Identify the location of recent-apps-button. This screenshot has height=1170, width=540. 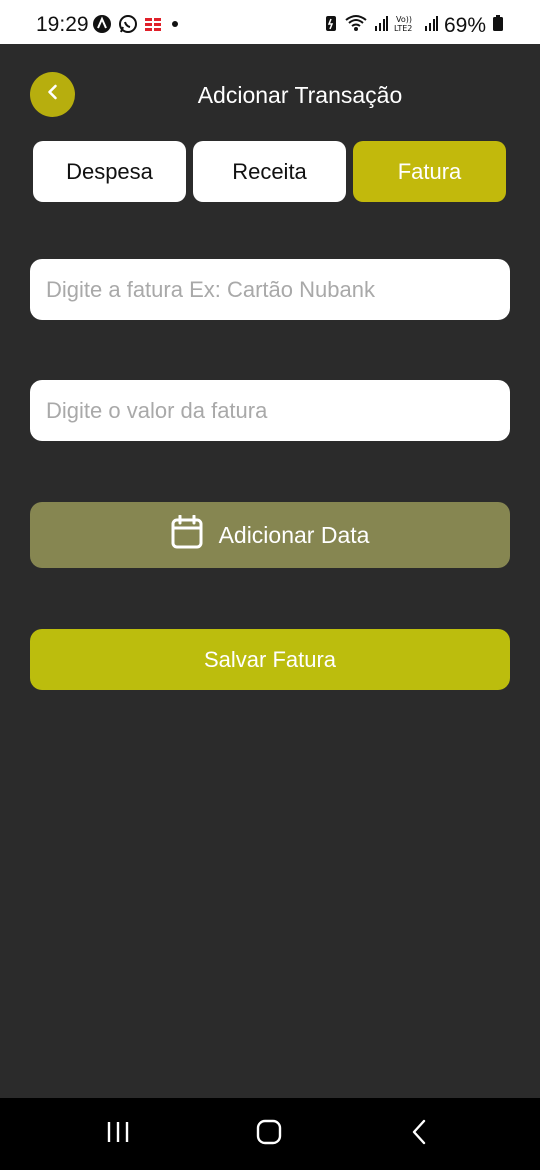
(118, 1134).